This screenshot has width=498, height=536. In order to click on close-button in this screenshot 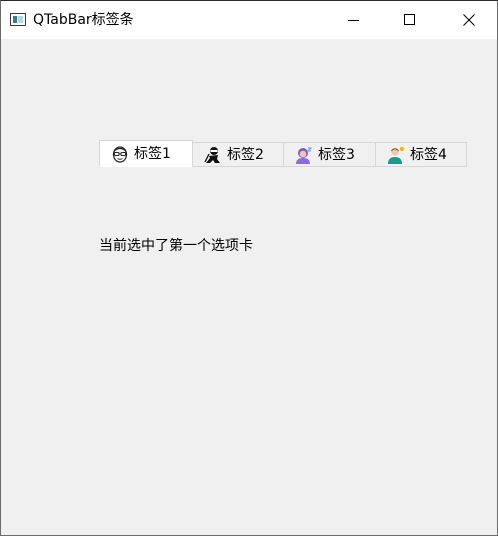, I will do `click(469, 20)`.